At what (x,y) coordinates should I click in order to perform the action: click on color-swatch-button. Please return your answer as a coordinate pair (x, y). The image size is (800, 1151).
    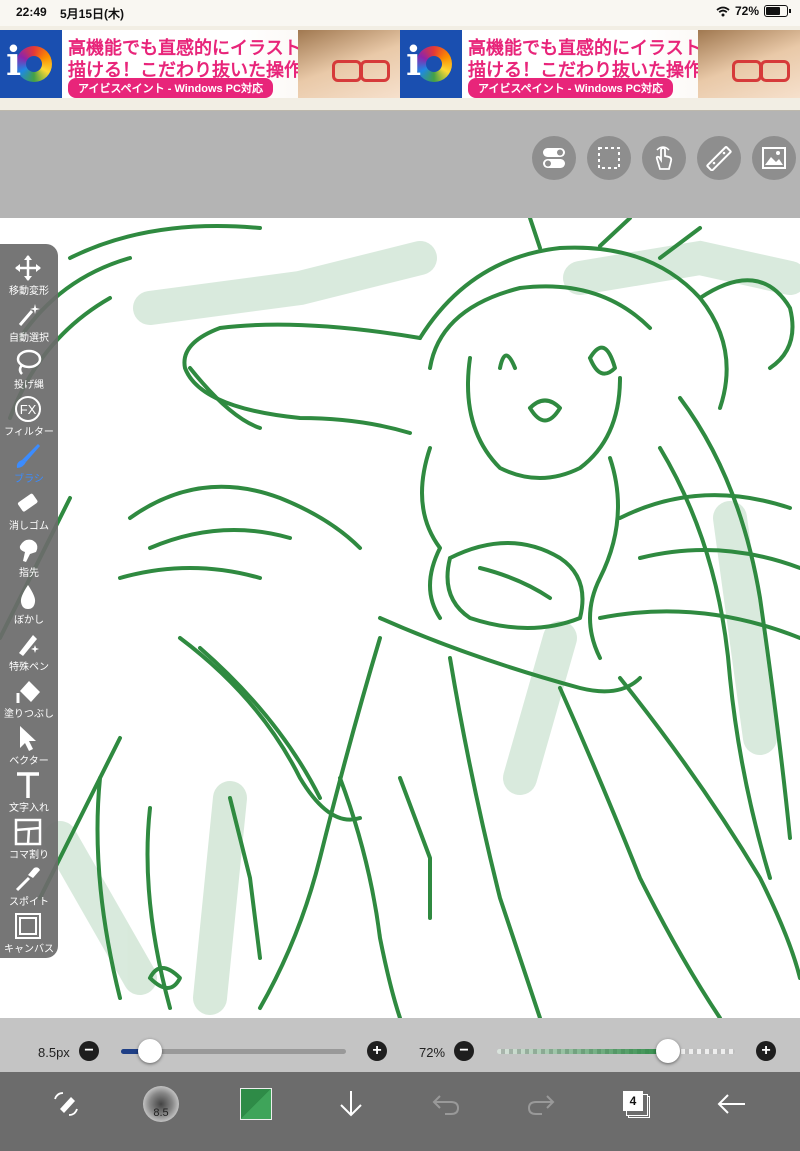
    Looking at the image, I should click on (256, 1104).